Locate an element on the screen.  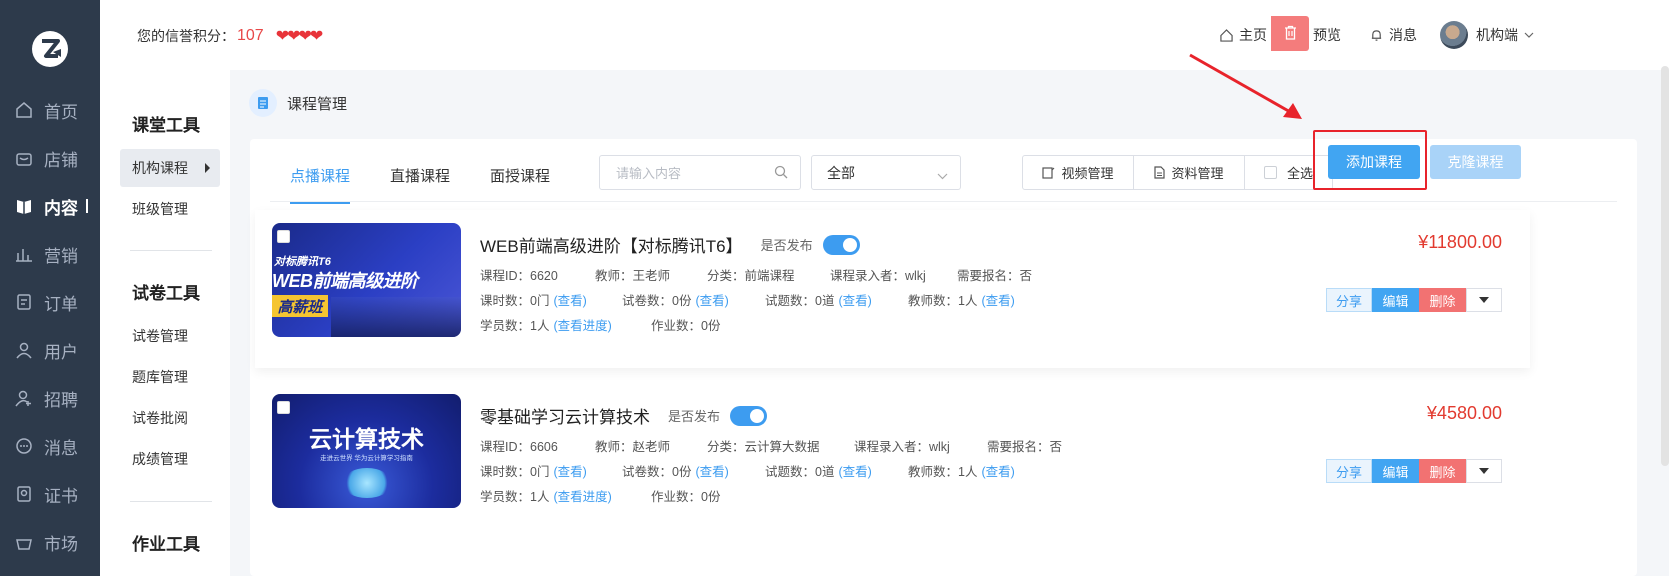
course-id: 课程ID：6606 is located at coordinates (519, 447).